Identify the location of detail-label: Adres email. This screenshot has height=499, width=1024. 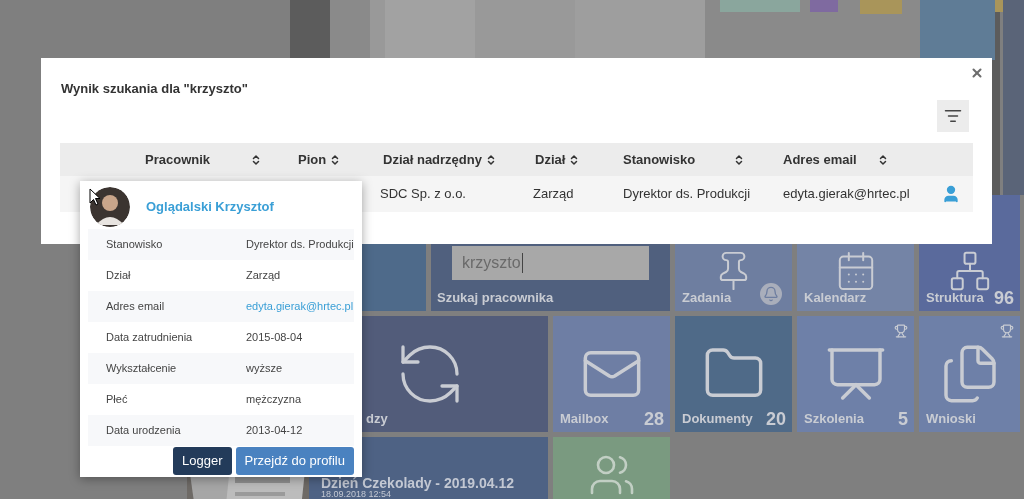
(136, 307).